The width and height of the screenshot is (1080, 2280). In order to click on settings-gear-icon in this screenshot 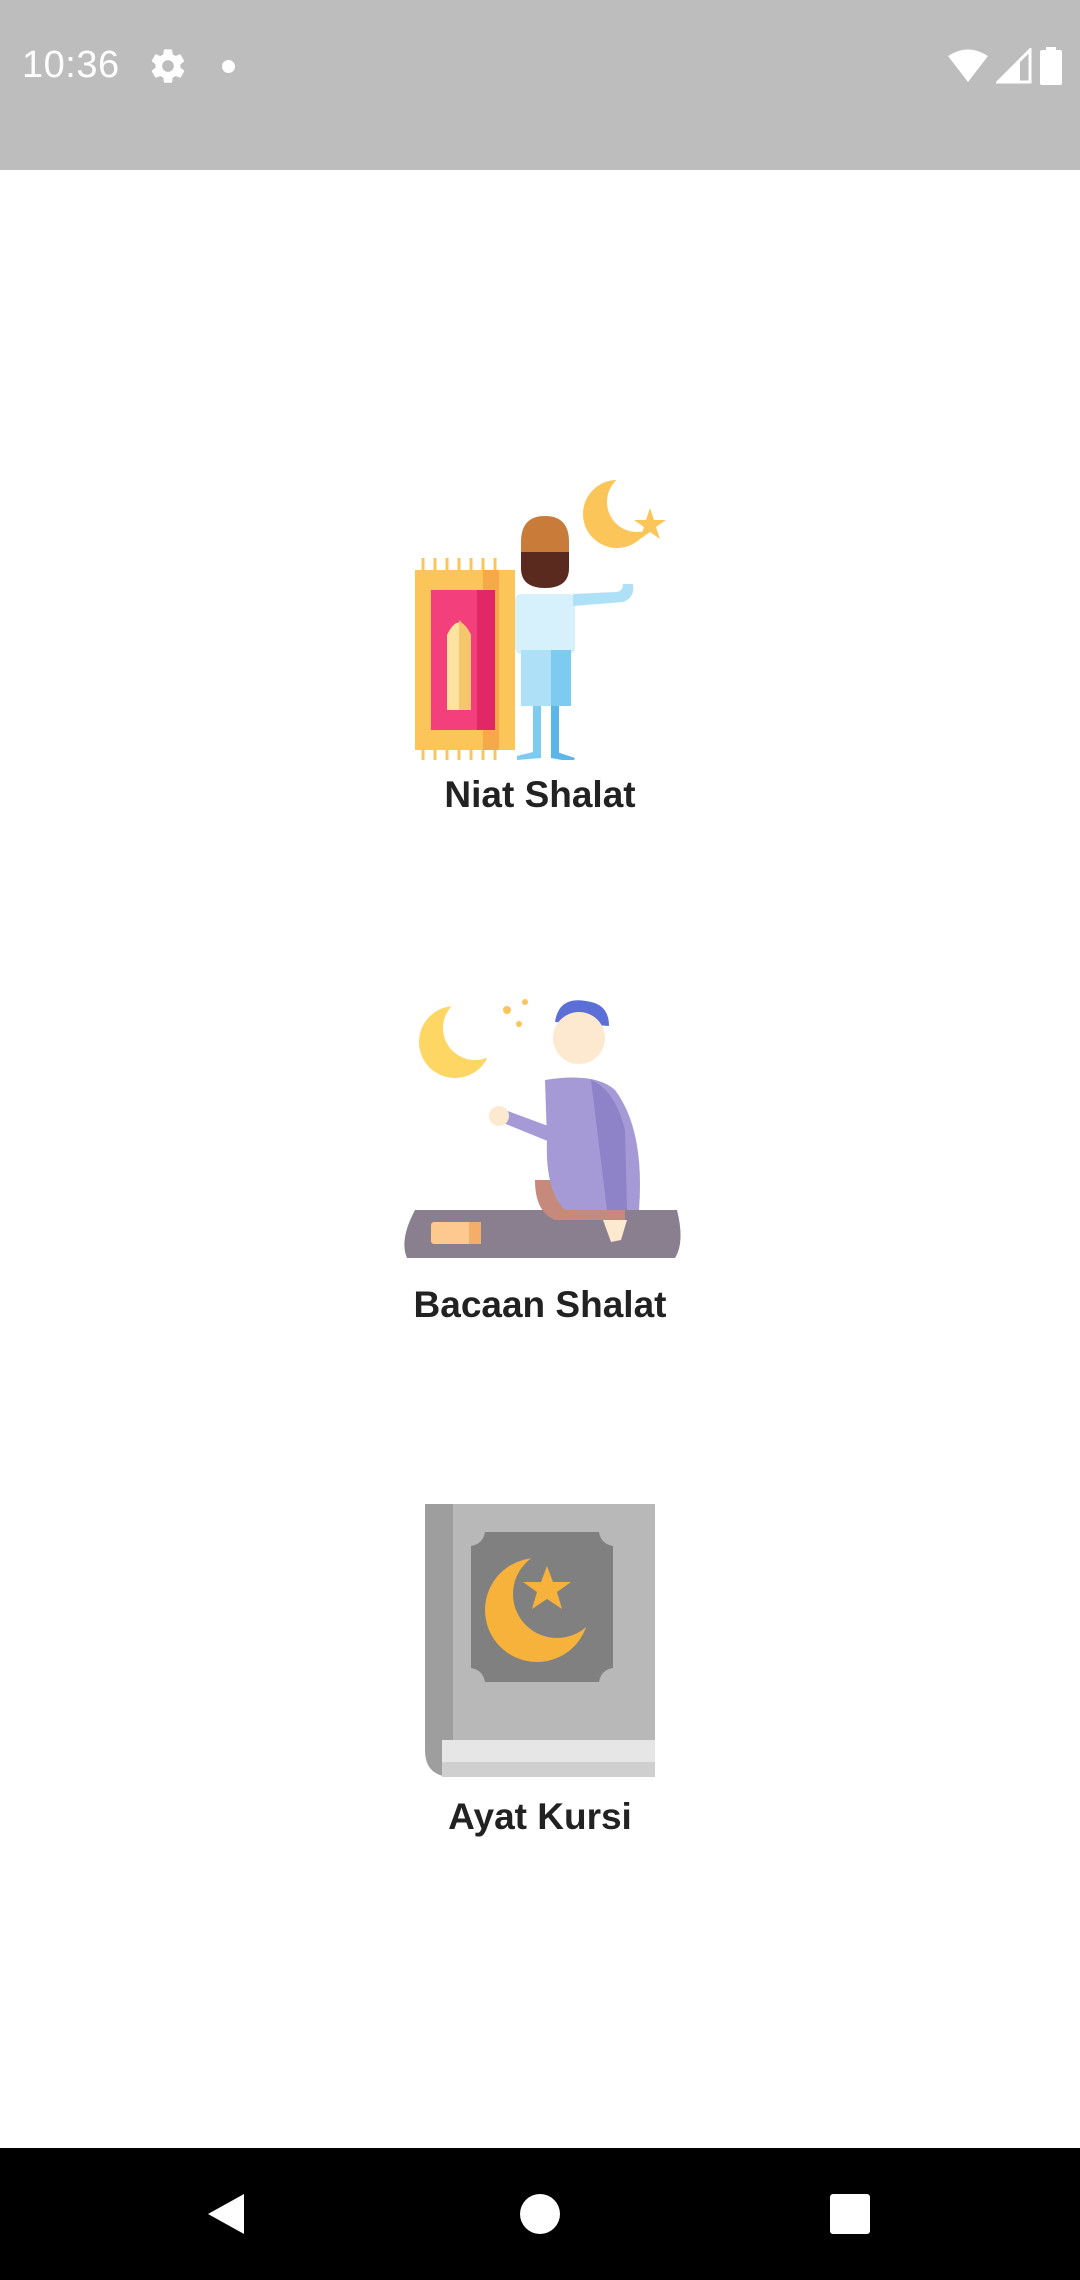, I will do `click(168, 66)`.